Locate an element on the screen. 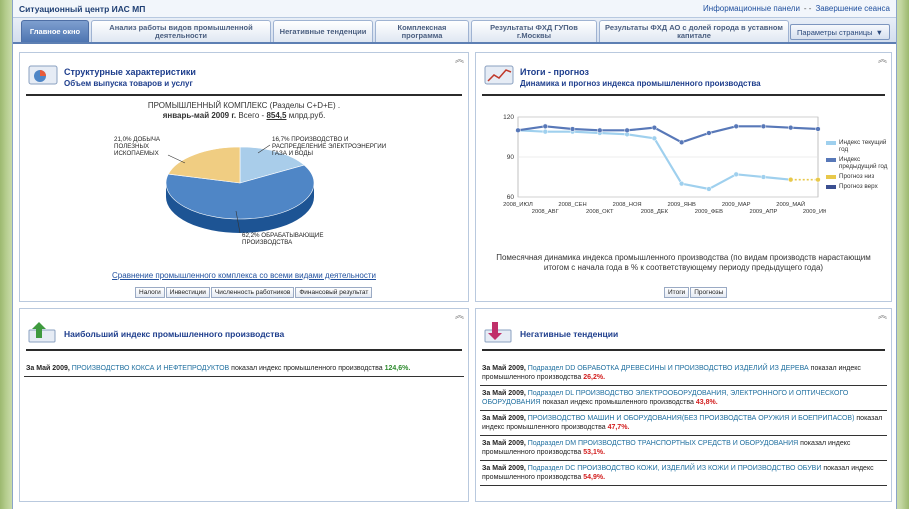 This screenshot has width=909, height=509. y-tick-label: 120 is located at coordinates (508, 117).